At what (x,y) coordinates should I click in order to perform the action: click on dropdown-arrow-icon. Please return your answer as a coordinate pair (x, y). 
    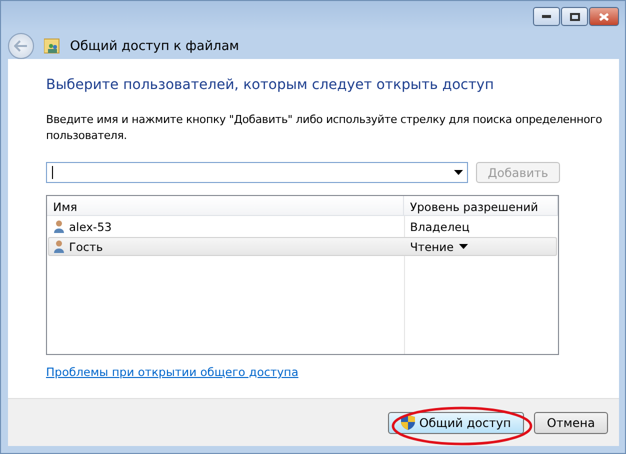
    Looking at the image, I should click on (458, 172).